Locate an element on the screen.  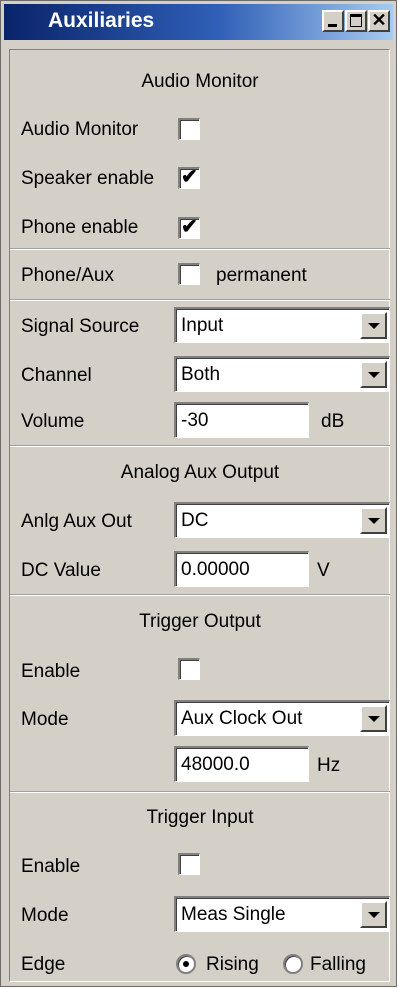
trigger-input-mode-select: Meas Single is located at coordinates (282, 914).